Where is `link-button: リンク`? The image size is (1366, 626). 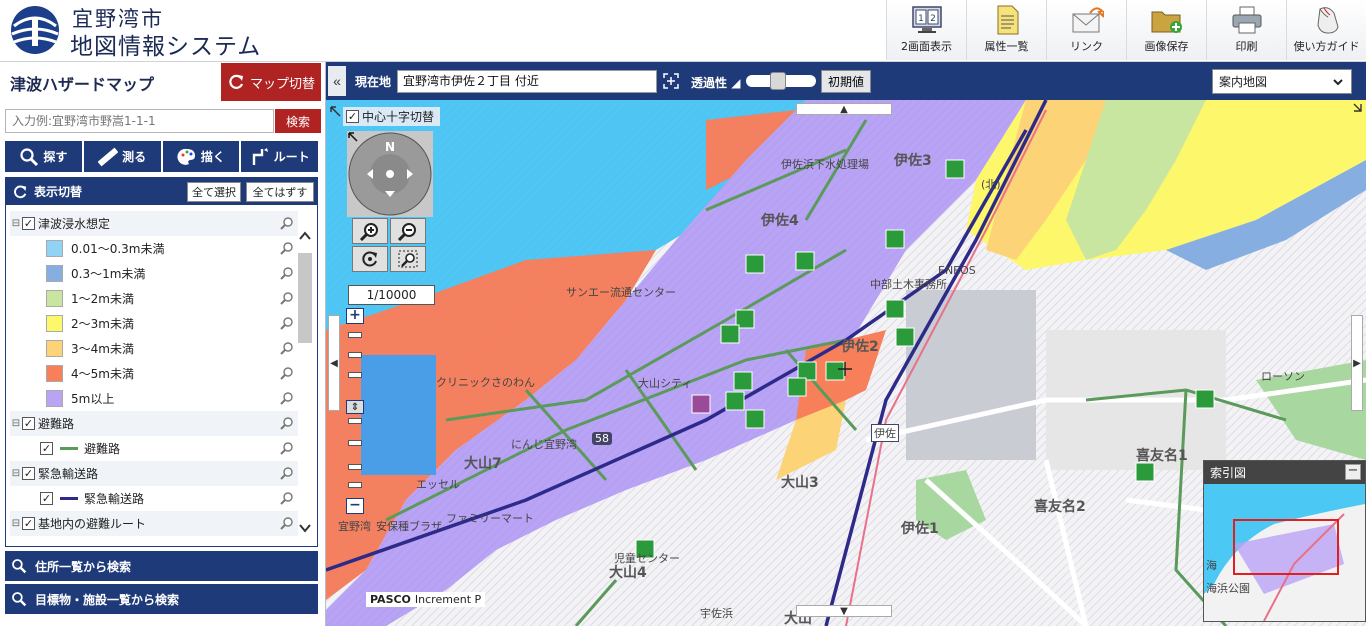
link-button: リンク is located at coordinates (1086, 30).